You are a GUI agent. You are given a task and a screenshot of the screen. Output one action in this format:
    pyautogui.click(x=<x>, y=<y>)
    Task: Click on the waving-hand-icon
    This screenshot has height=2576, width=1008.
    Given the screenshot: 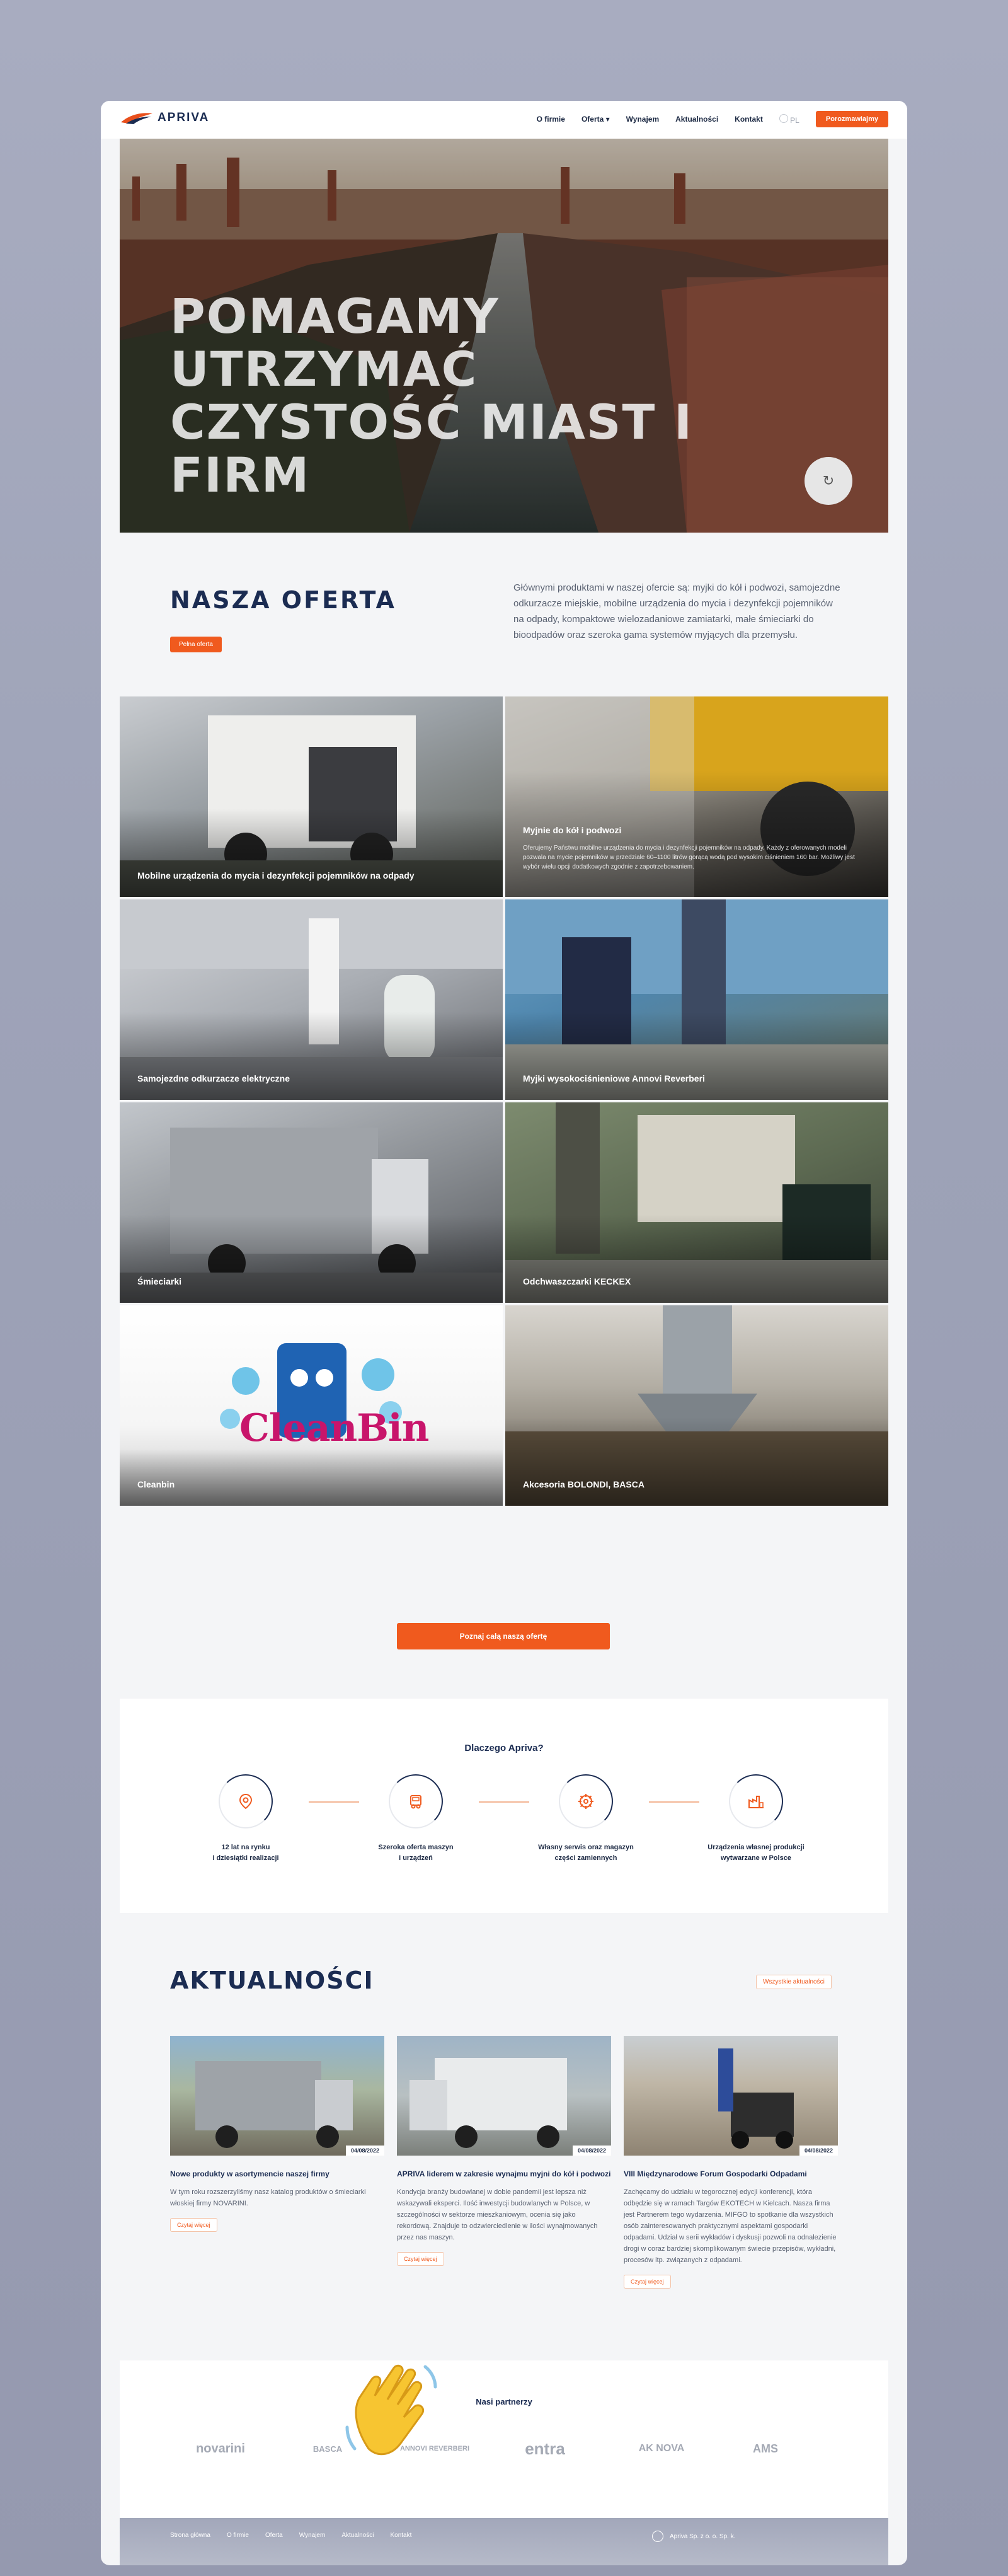 What is the action you would take?
    pyautogui.click(x=391, y=2410)
    